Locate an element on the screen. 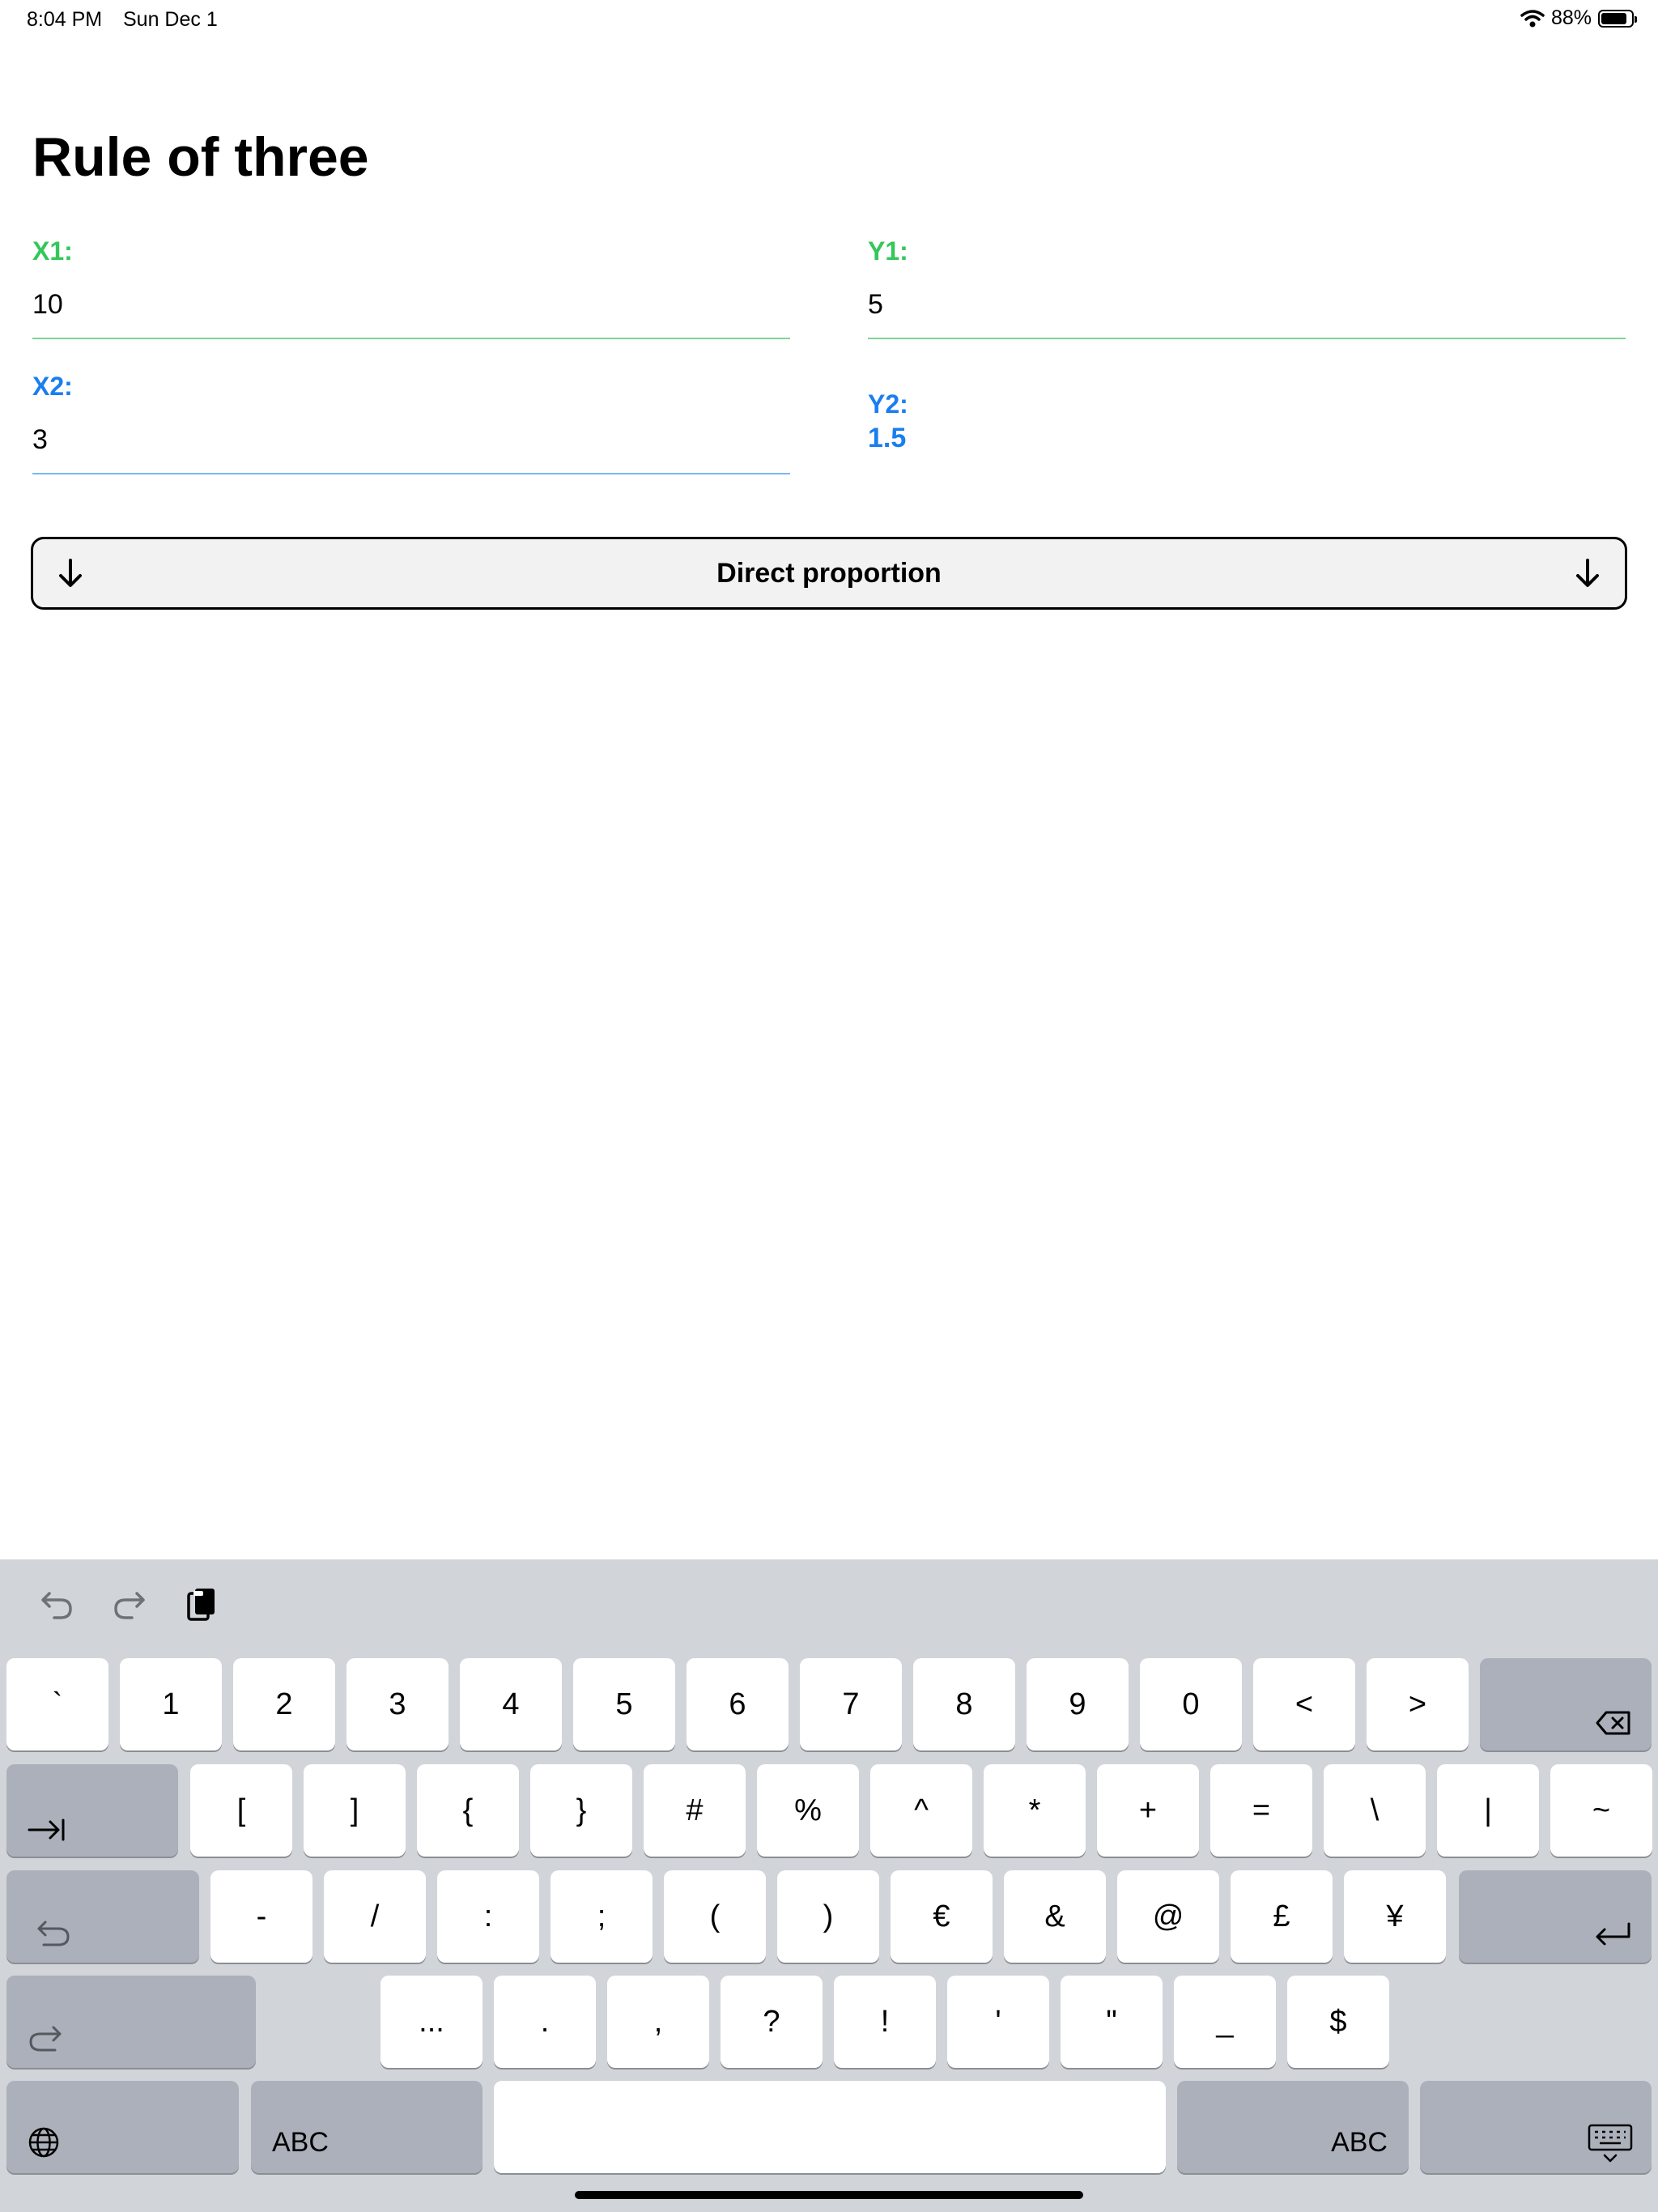 This screenshot has width=1658, height=2212. battery-percent: 88% is located at coordinates (1571, 18).